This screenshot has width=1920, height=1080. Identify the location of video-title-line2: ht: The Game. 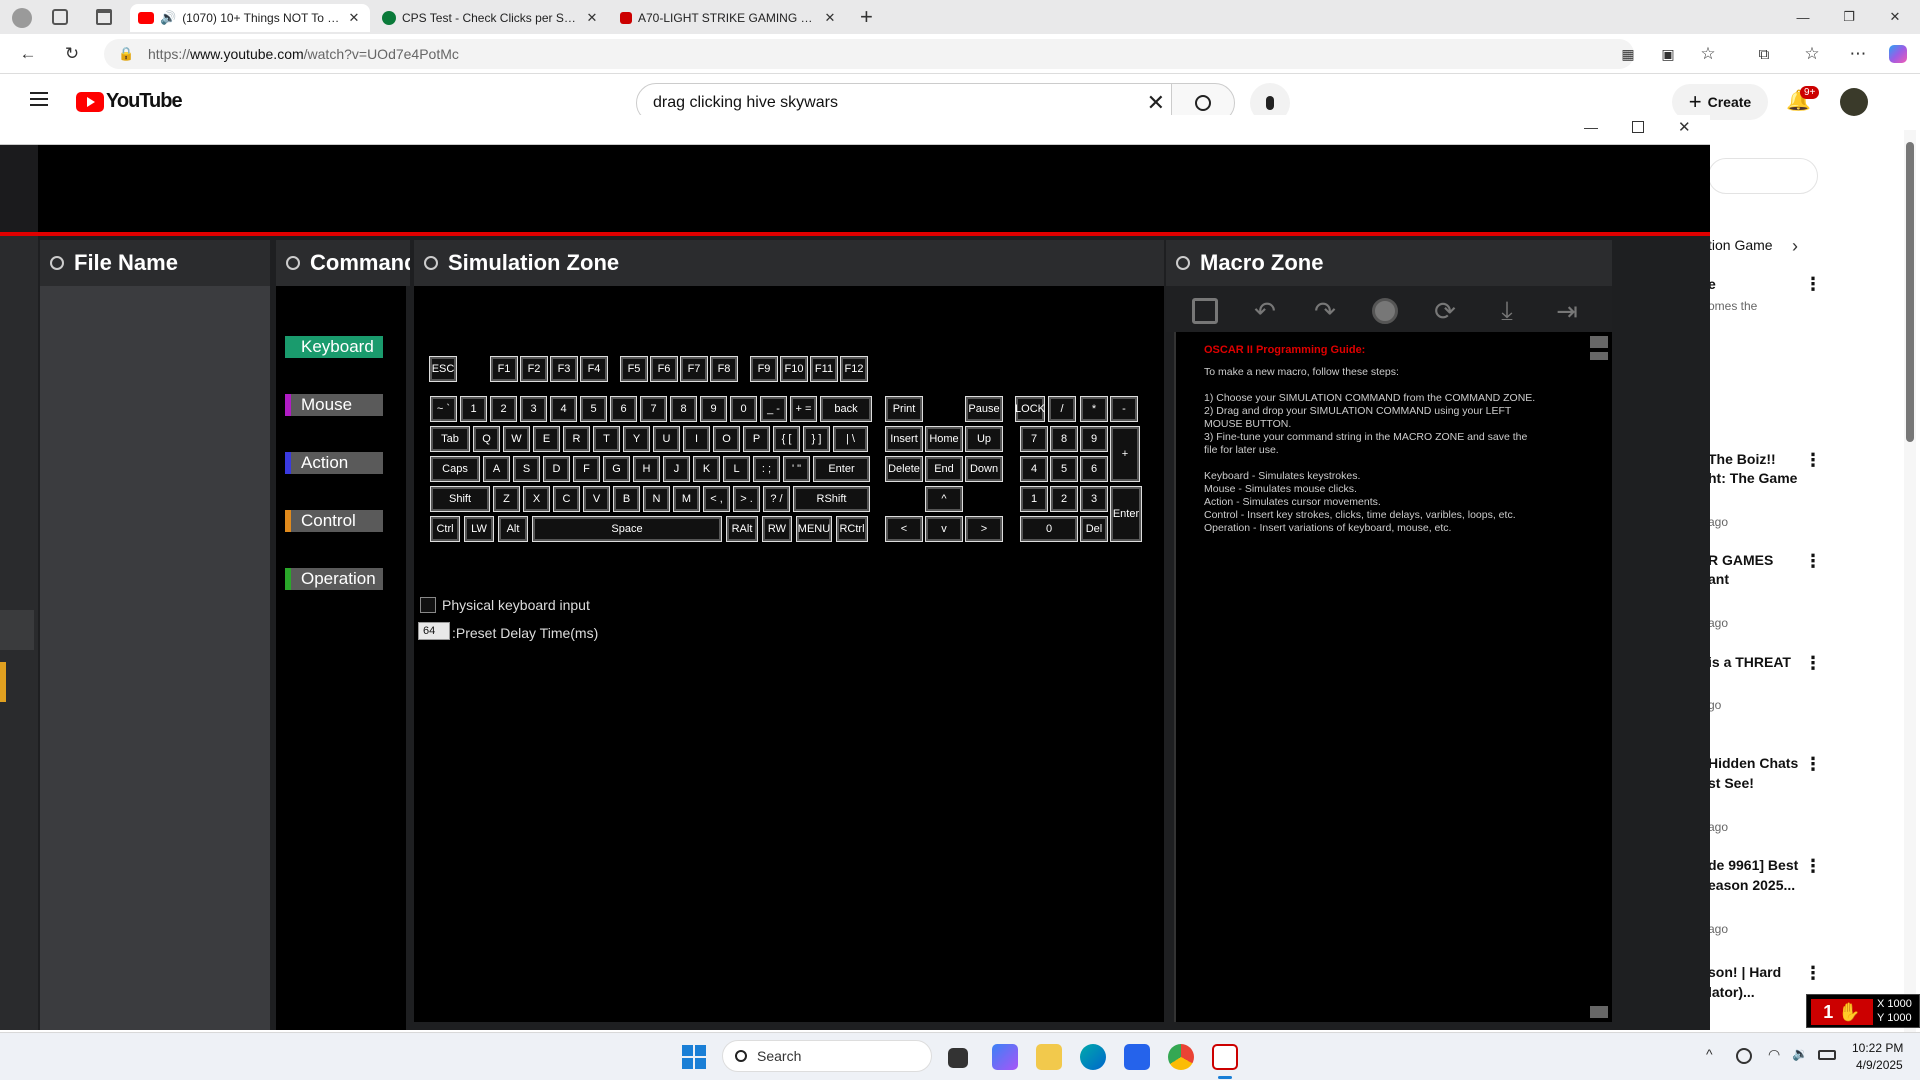
(1752, 478).